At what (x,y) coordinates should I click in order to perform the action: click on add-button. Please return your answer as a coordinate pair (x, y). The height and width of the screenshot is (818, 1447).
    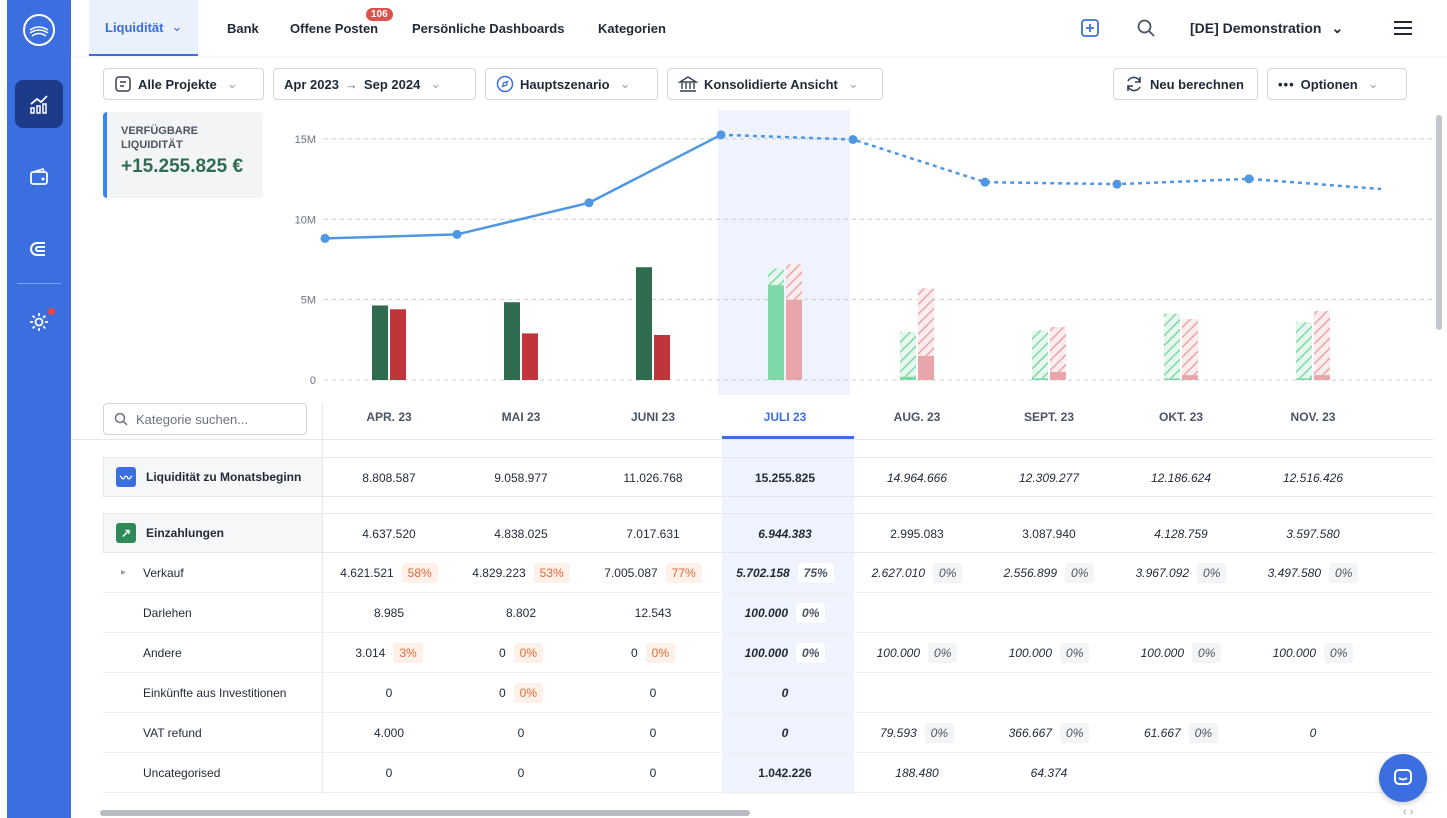
    Looking at the image, I should click on (1090, 28).